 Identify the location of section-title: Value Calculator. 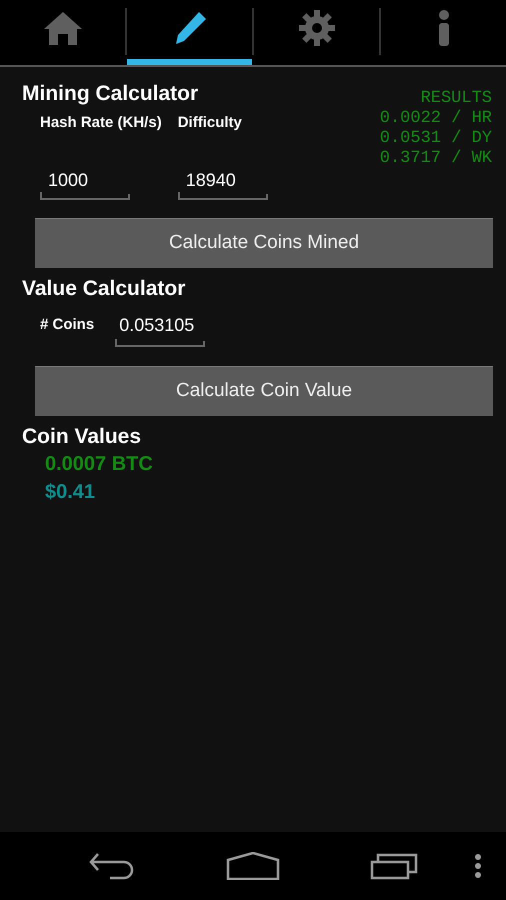
(104, 289).